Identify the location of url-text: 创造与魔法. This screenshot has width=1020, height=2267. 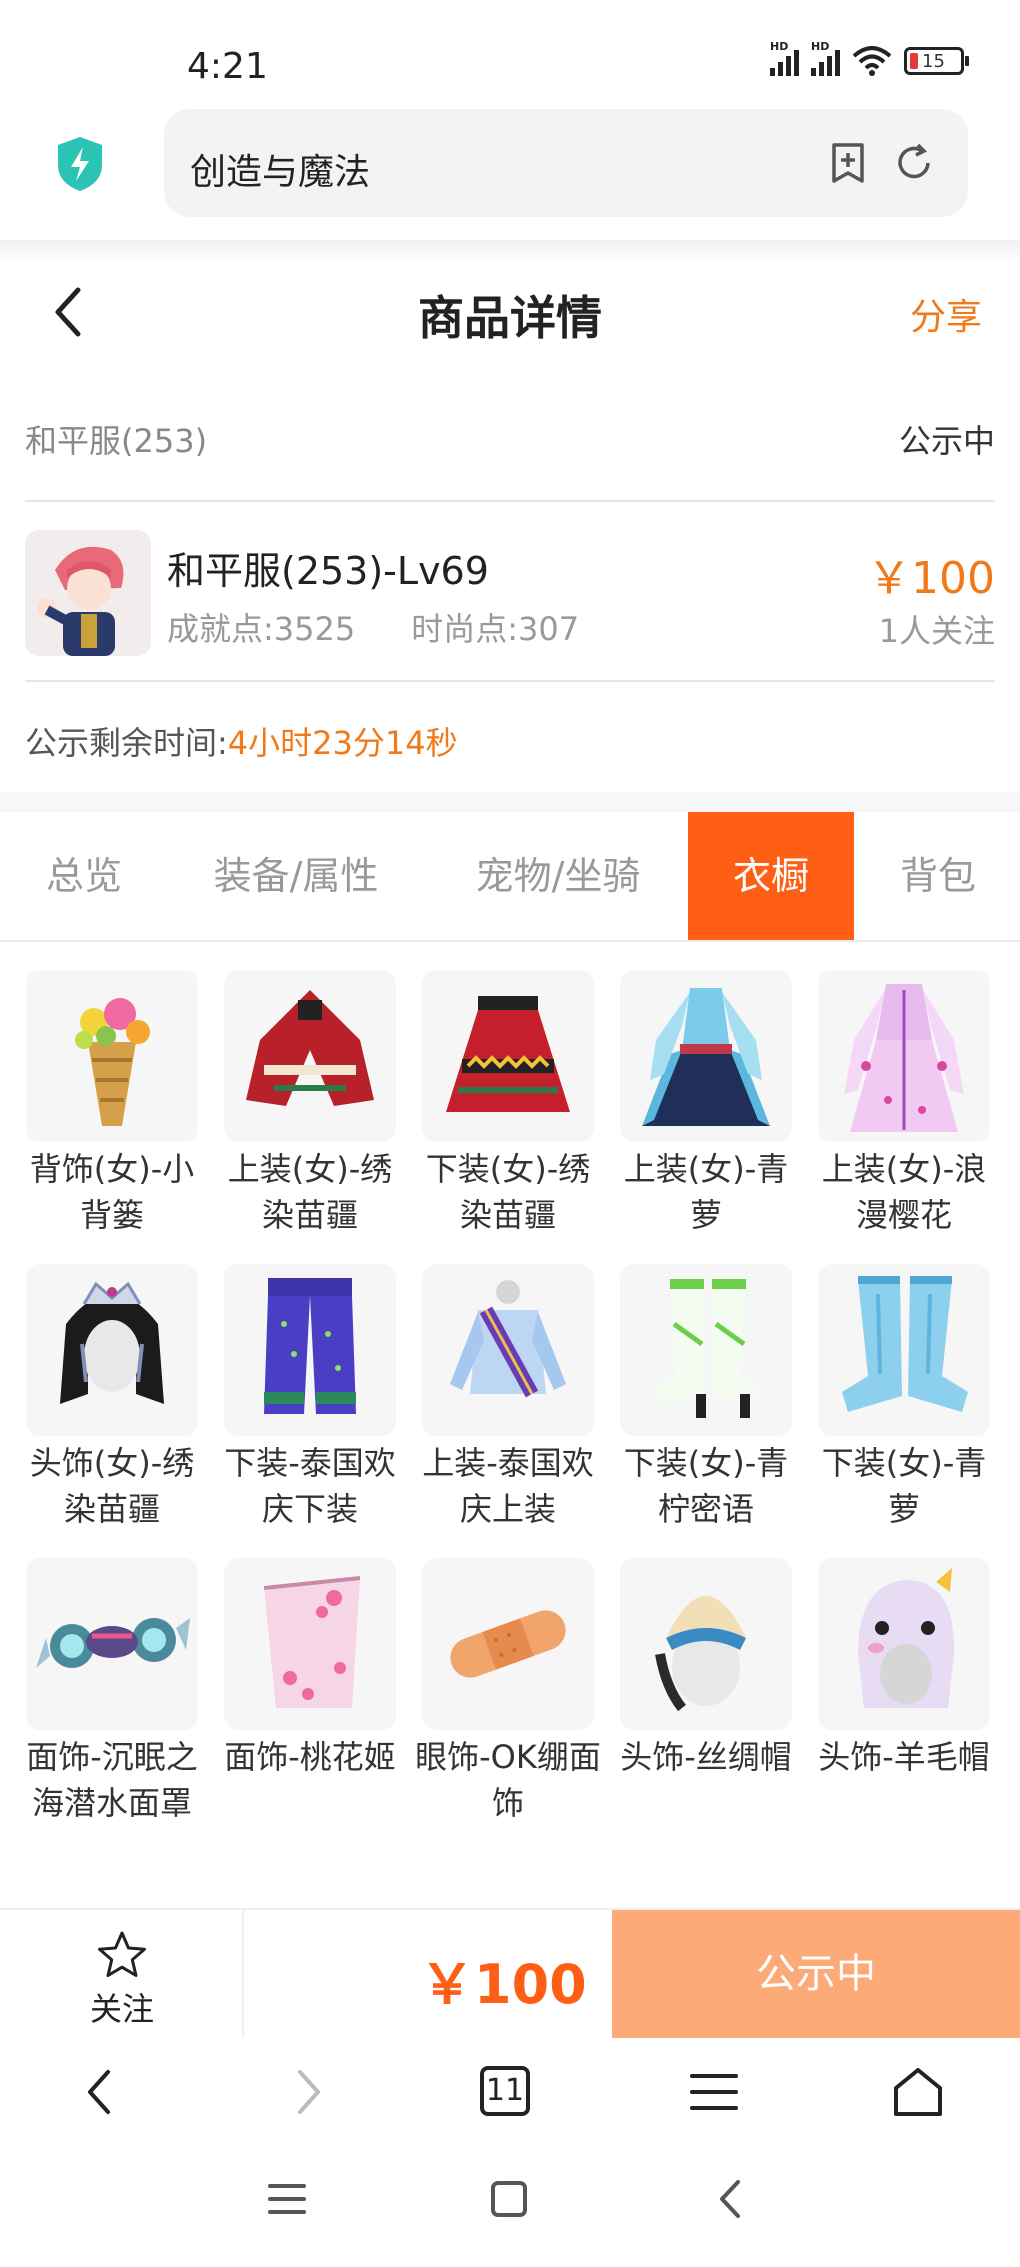
(280, 172).